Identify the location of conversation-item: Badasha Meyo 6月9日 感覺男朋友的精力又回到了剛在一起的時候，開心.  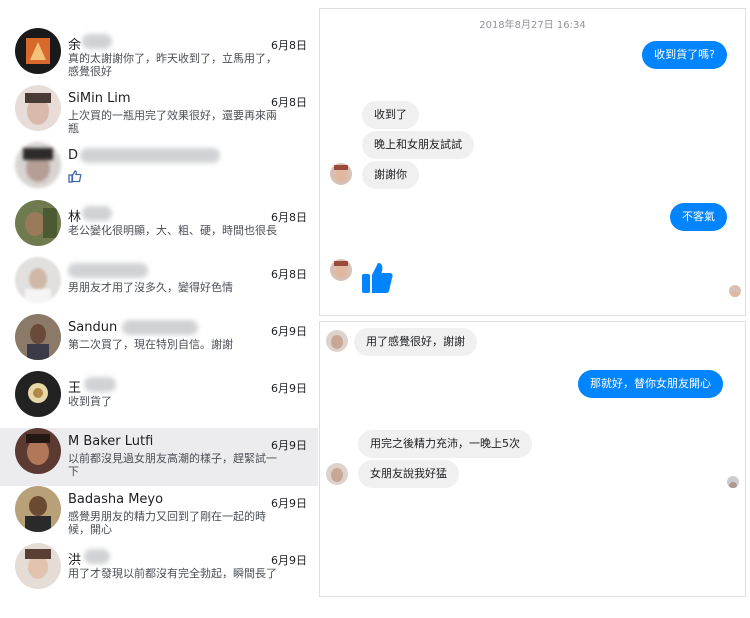
(159, 514).